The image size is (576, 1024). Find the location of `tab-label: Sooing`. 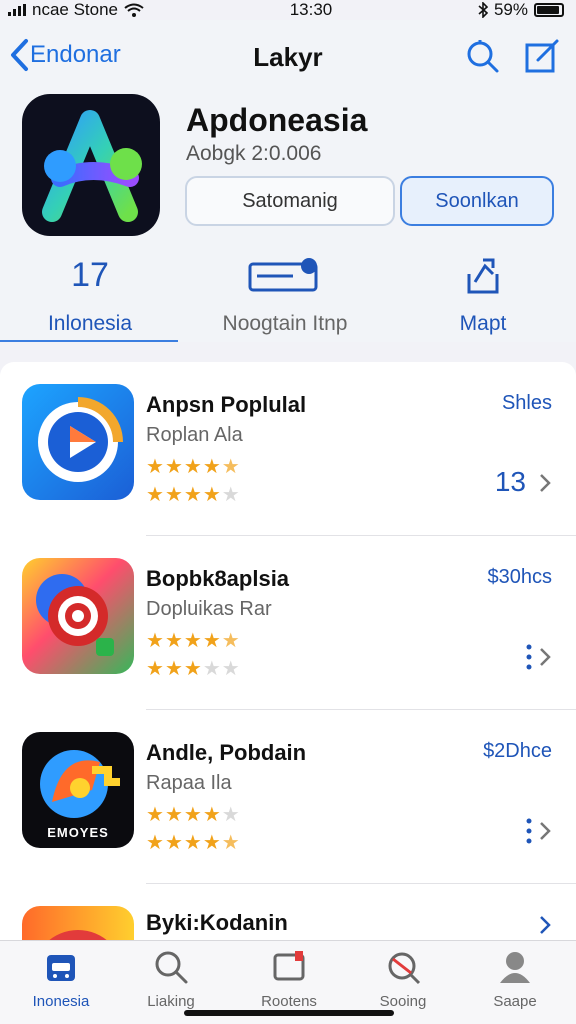

tab-label: Sooing is located at coordinates (403, 1001).